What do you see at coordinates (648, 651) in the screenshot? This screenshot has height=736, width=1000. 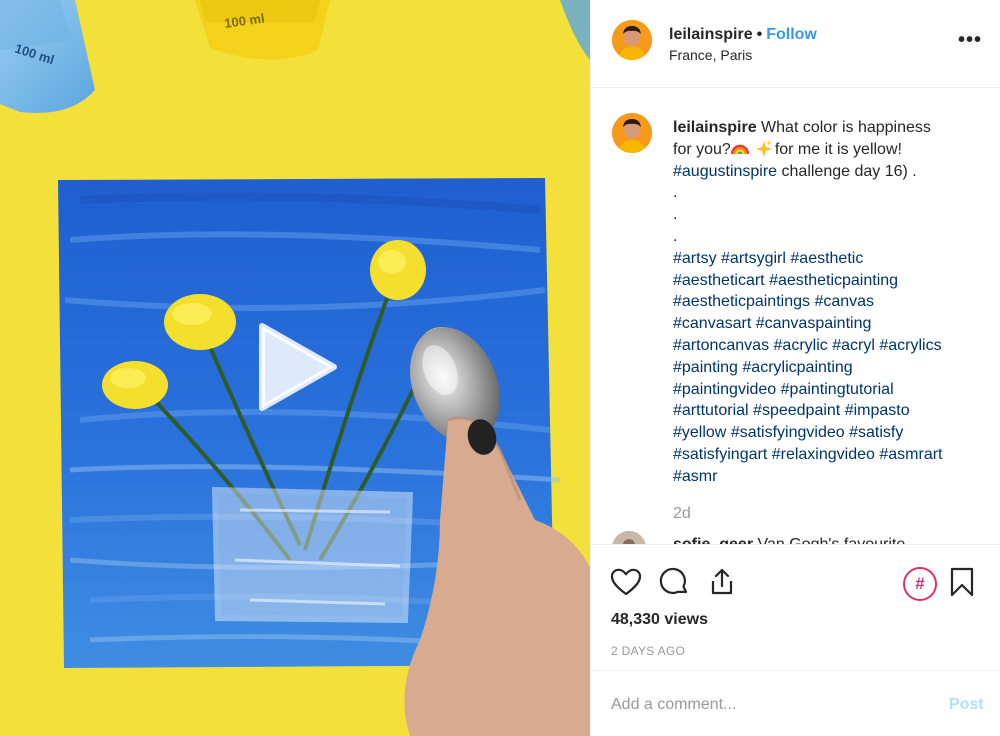 I see `post-timestamp: 2 DAYS AGO` at bounding box center [648, 651].